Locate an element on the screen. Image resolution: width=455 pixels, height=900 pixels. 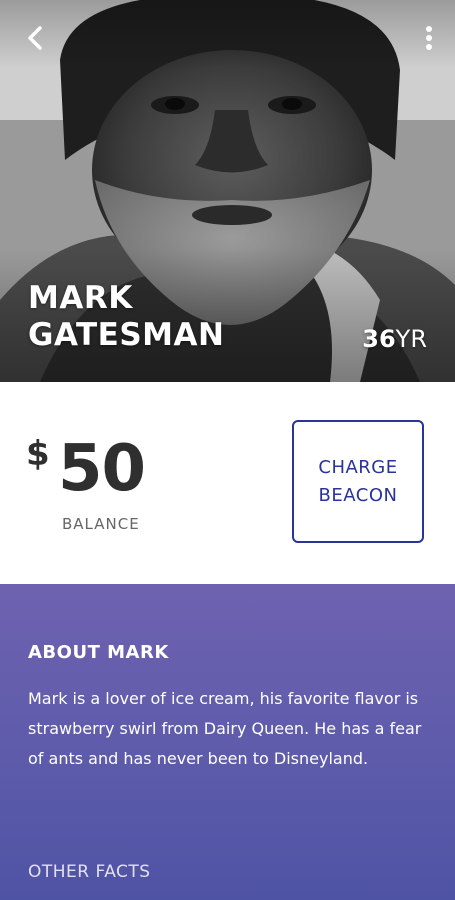
other-facts-link: OTHER FACTS is located at coordinates (89, 872).